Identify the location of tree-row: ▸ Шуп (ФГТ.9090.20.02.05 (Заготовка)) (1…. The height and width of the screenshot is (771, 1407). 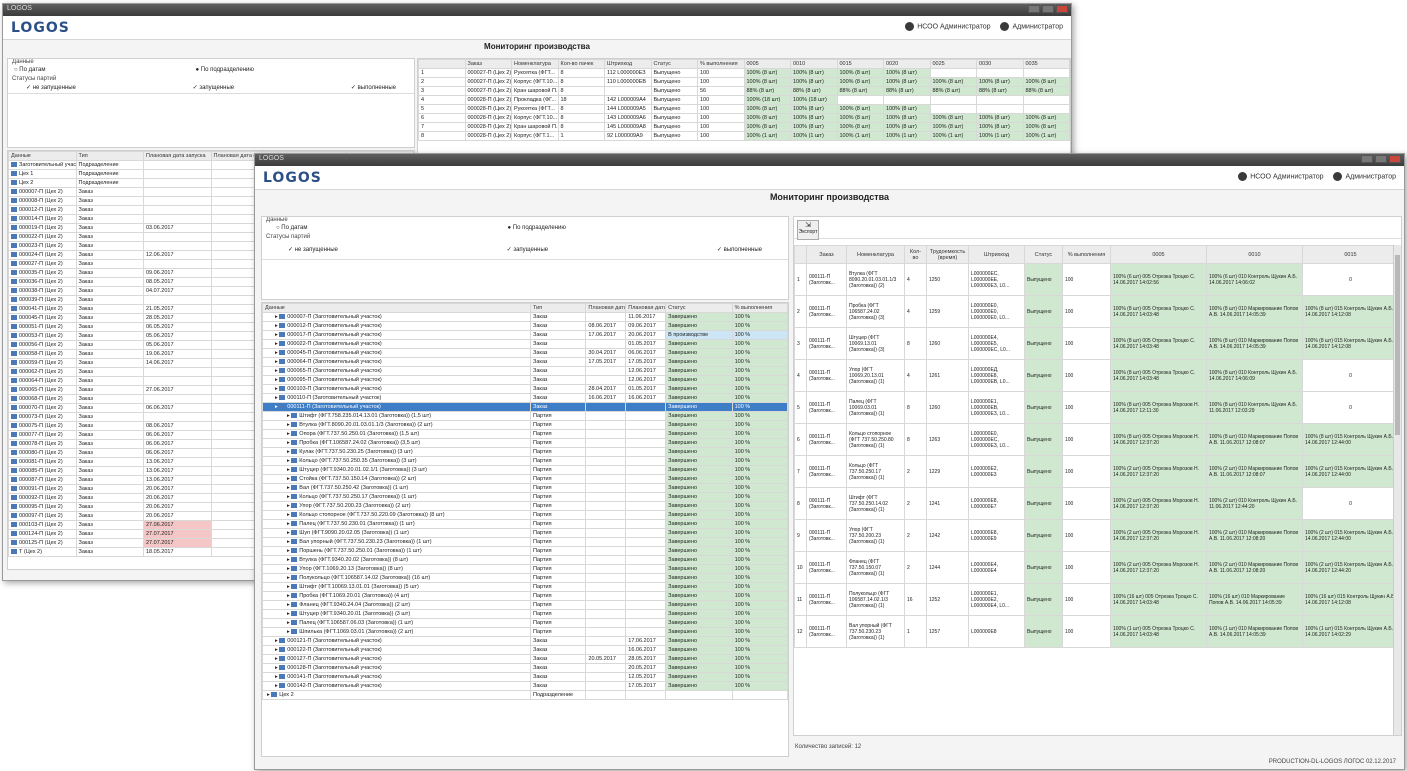
(525, 533).